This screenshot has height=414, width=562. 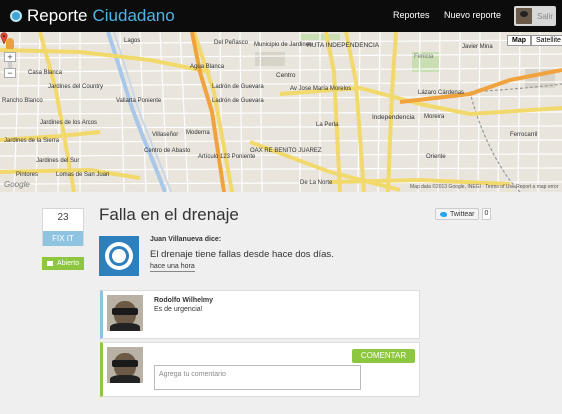 I want to click on brand: Reporte Ciudadano, so click(x=92, y=16).